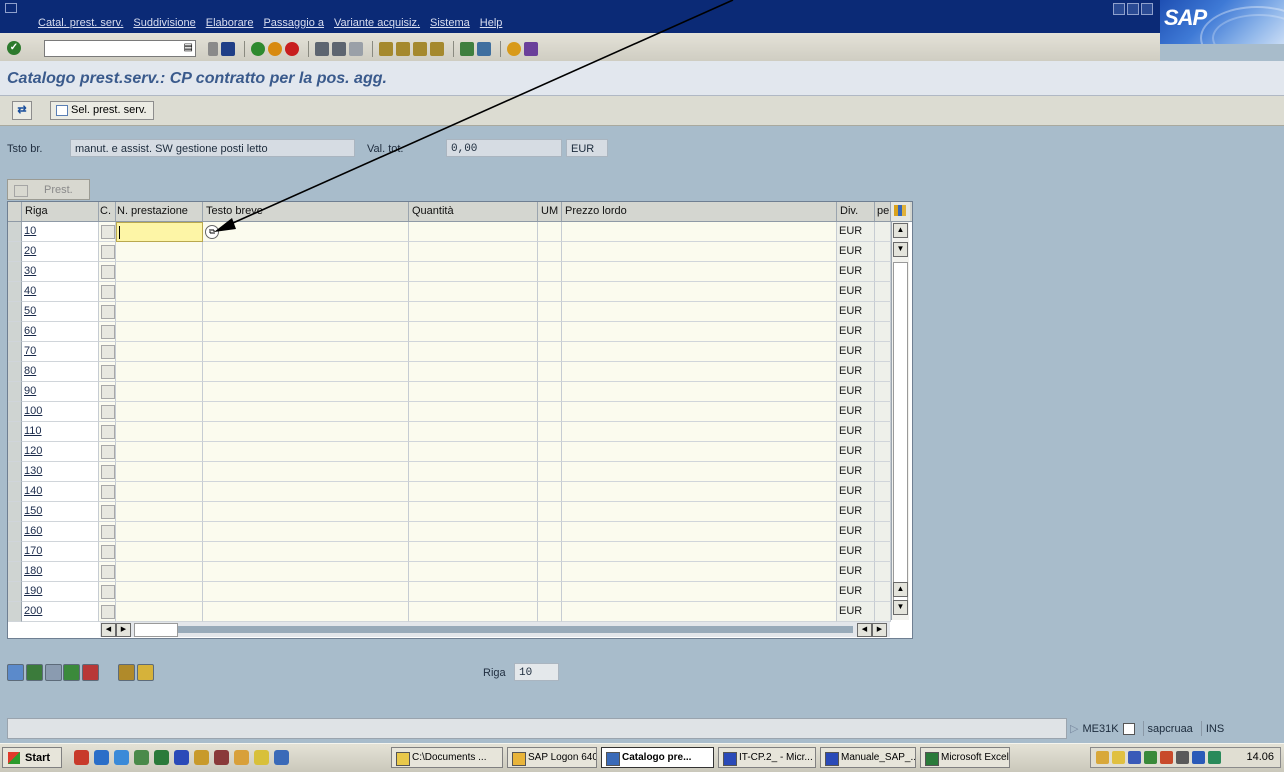 This screenshot has width=1284, height=772. What do you see at coordinates (71, 672) in the screenshot?
I see `insert-row-icon` at bounding box center [71, 672].